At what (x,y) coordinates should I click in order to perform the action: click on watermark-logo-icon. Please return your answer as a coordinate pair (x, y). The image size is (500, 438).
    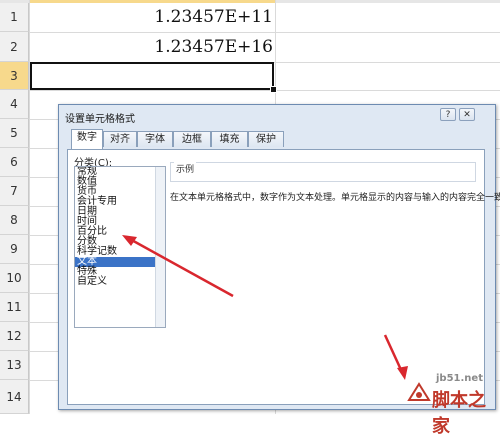
    Looking at the image, I should click on (419, 391).